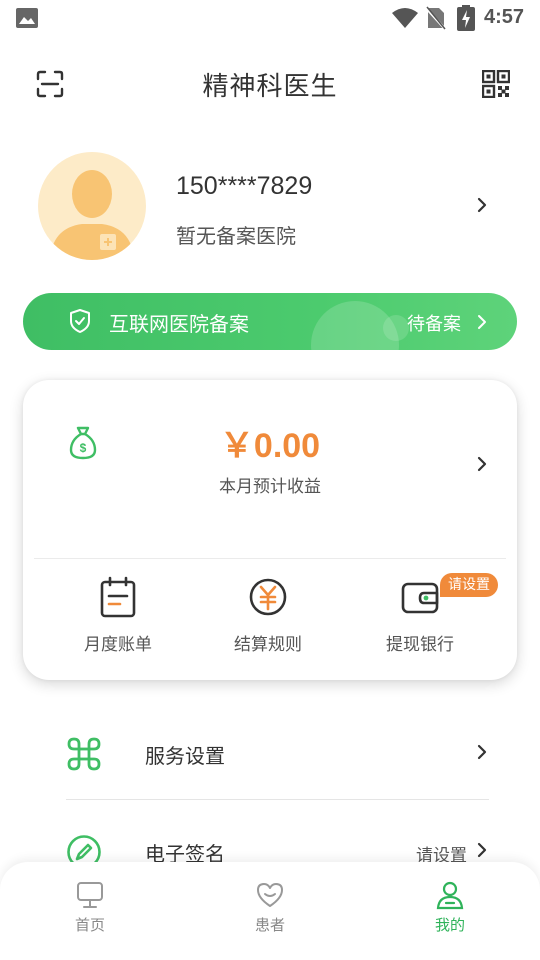  What do you see at coordinates (92, 215) in the screenshot?
I see `default-avatar-icon` at bounding box center [92, 215].